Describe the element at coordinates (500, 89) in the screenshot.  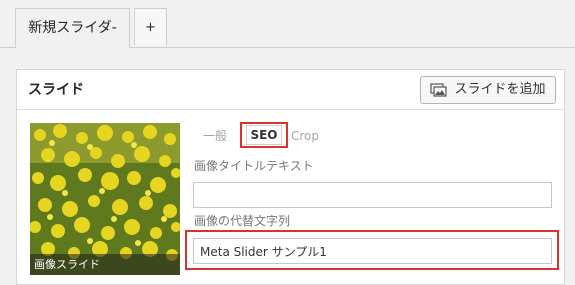
I see `add-slide-label: スライドを追加` at that location.